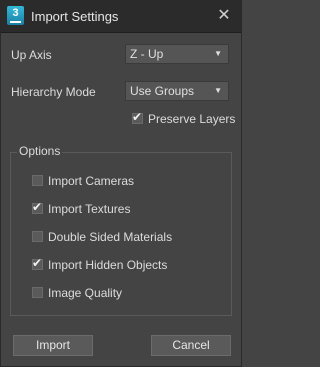 This screenshot has height=367, width=320. I want to click on options-group-title: Options, so click(40, 151).